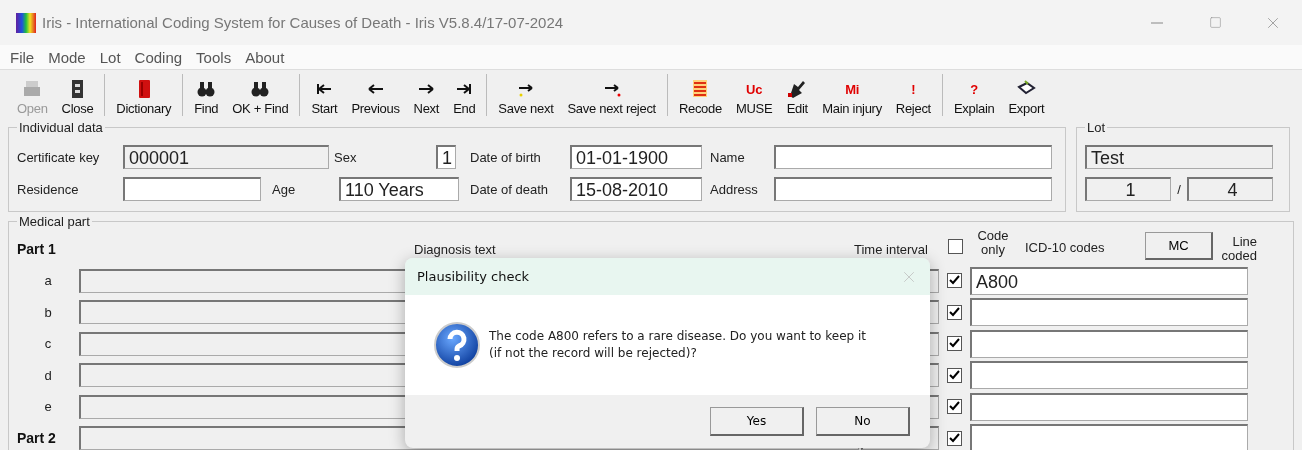 The image size is (1302, 450). What do you see at coordinates (37, 249) in the screenshot?
I see `part-label: Part 1` at bounding box center [37, 249].